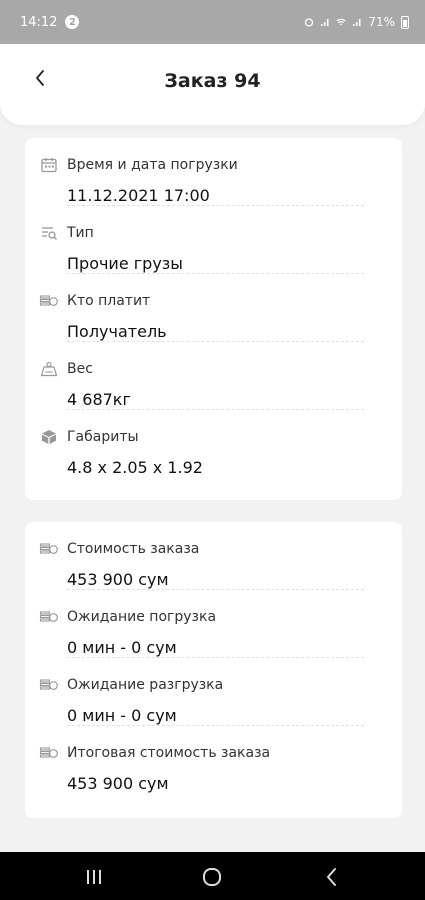 Image resolution: width=425 pixels, height=900 pixels. Describe the element at coordinates (145, 685) in the screenshot. I see `item-label: Ожидание разгрузка` at that location.